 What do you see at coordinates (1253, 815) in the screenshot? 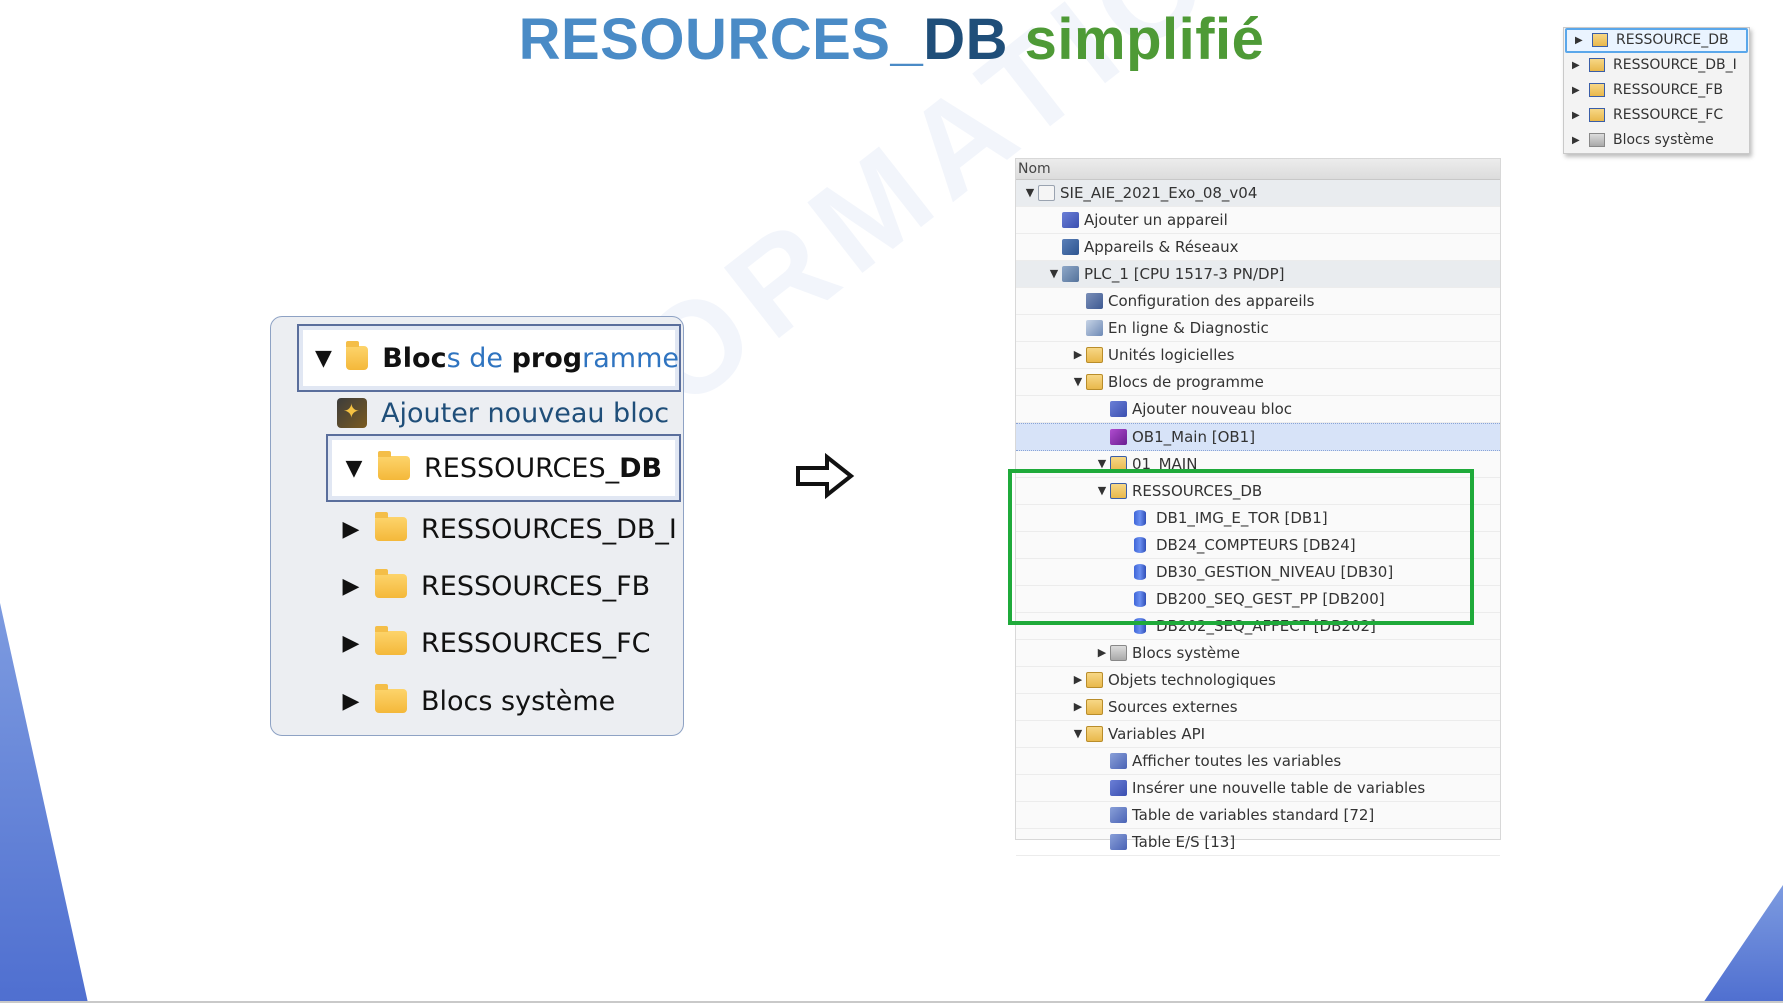
I see `tree-row-label: Table de variables standard [72]` at bounding box center [1253, 815].